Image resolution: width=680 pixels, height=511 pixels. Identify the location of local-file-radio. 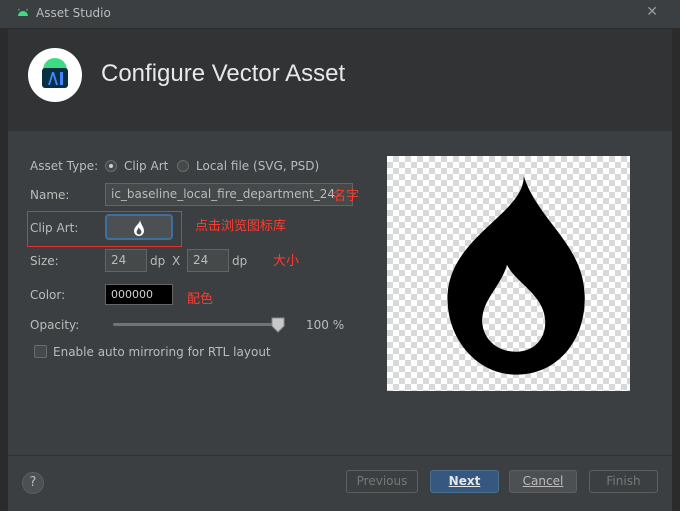
(183, 166).